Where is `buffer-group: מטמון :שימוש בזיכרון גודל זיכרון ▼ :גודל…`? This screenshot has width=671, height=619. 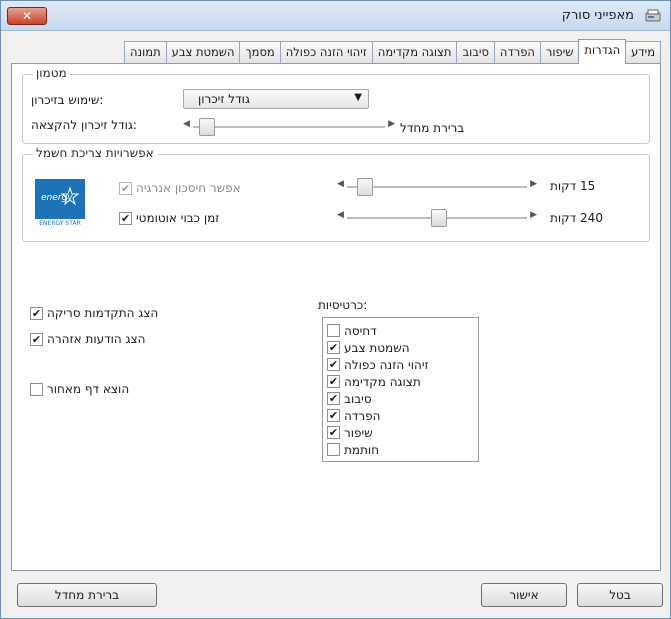
buffer-group: מטמון :שימוש בזיכרון גודל זיכרון ▼ :גודל… is located at coordinates (336, 105).